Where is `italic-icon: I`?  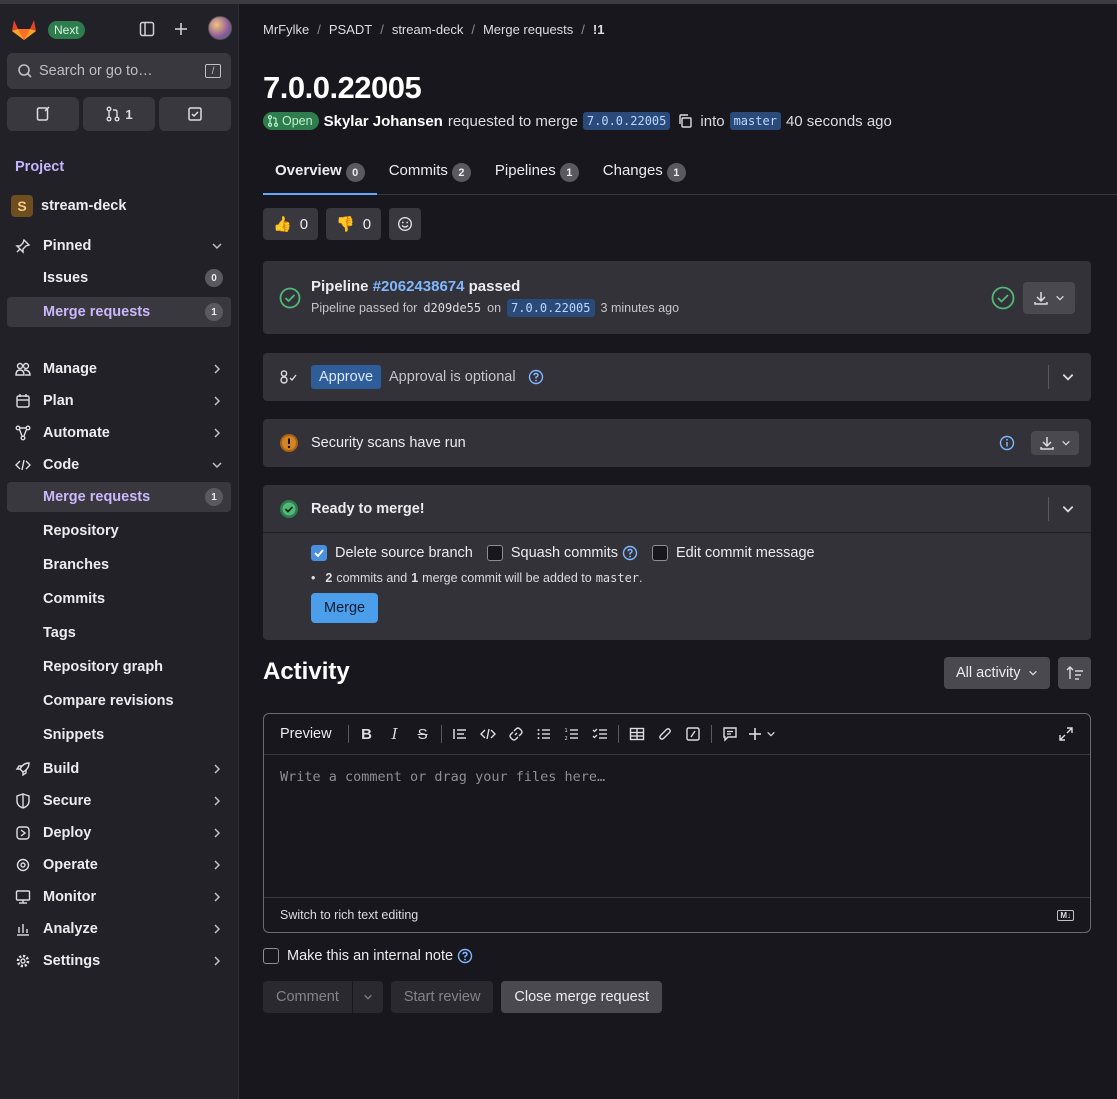 italic-icon: I is located at coordinates (395, 734).